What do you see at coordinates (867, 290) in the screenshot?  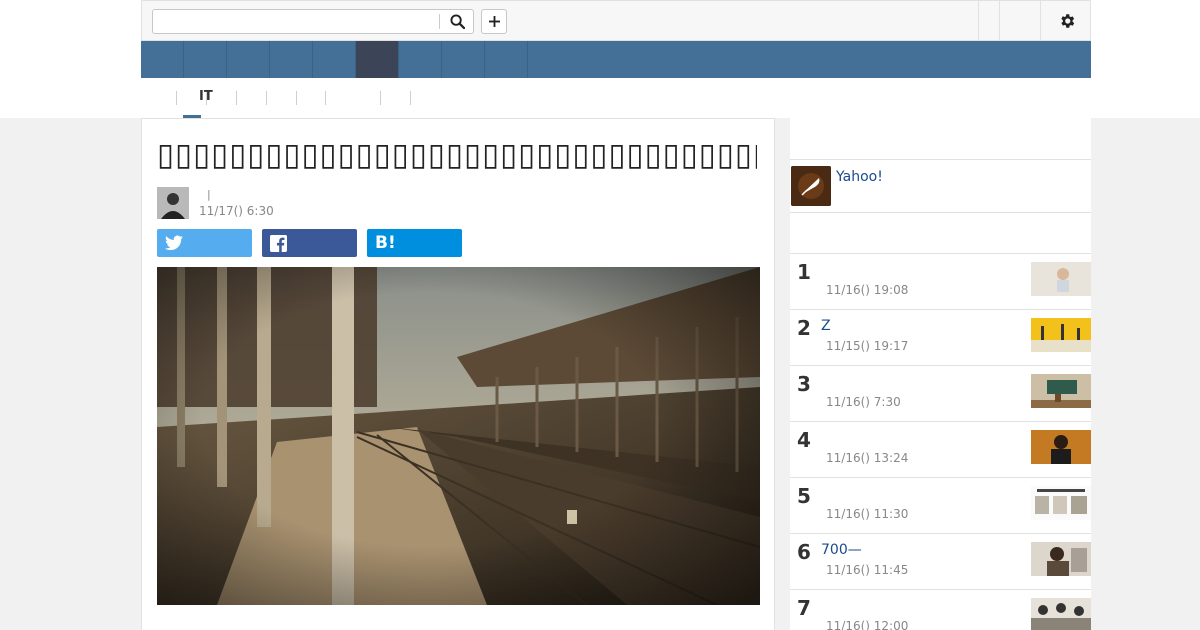 I see `rank-time: 11/16() 19:08` at bounding box center [867, 290].